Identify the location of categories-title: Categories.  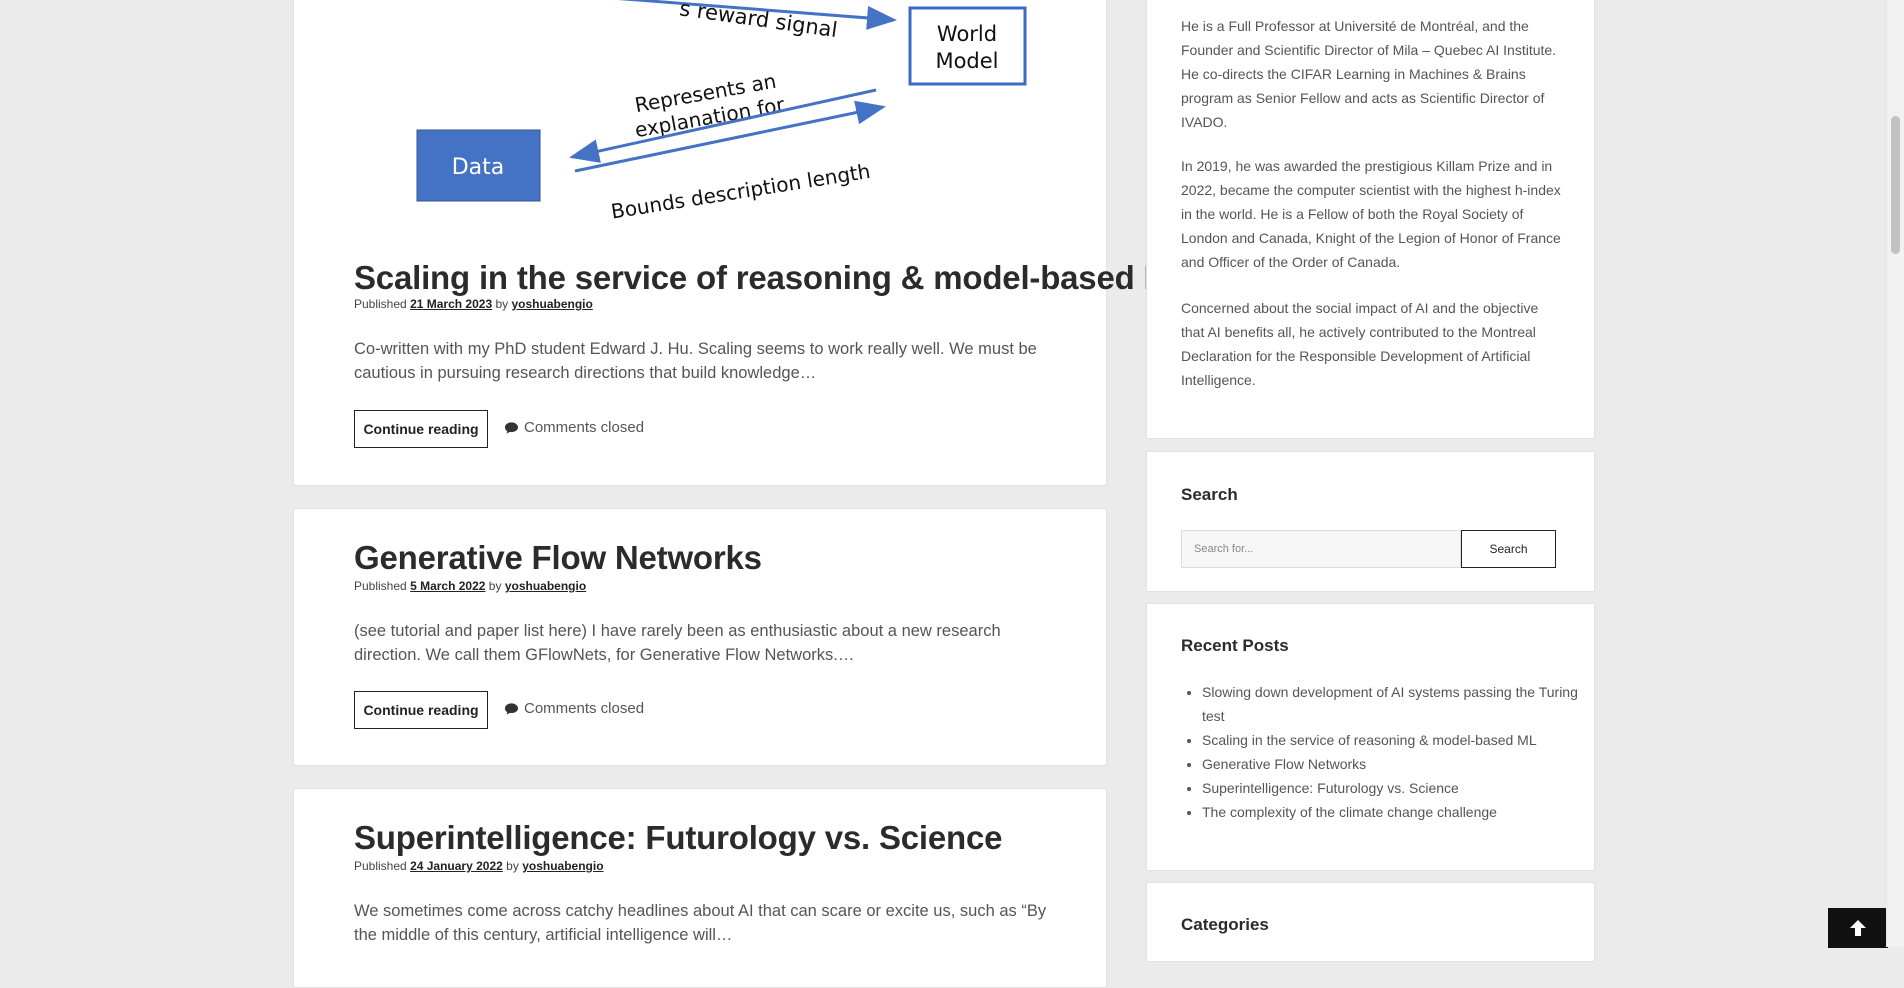
(1225, 924).